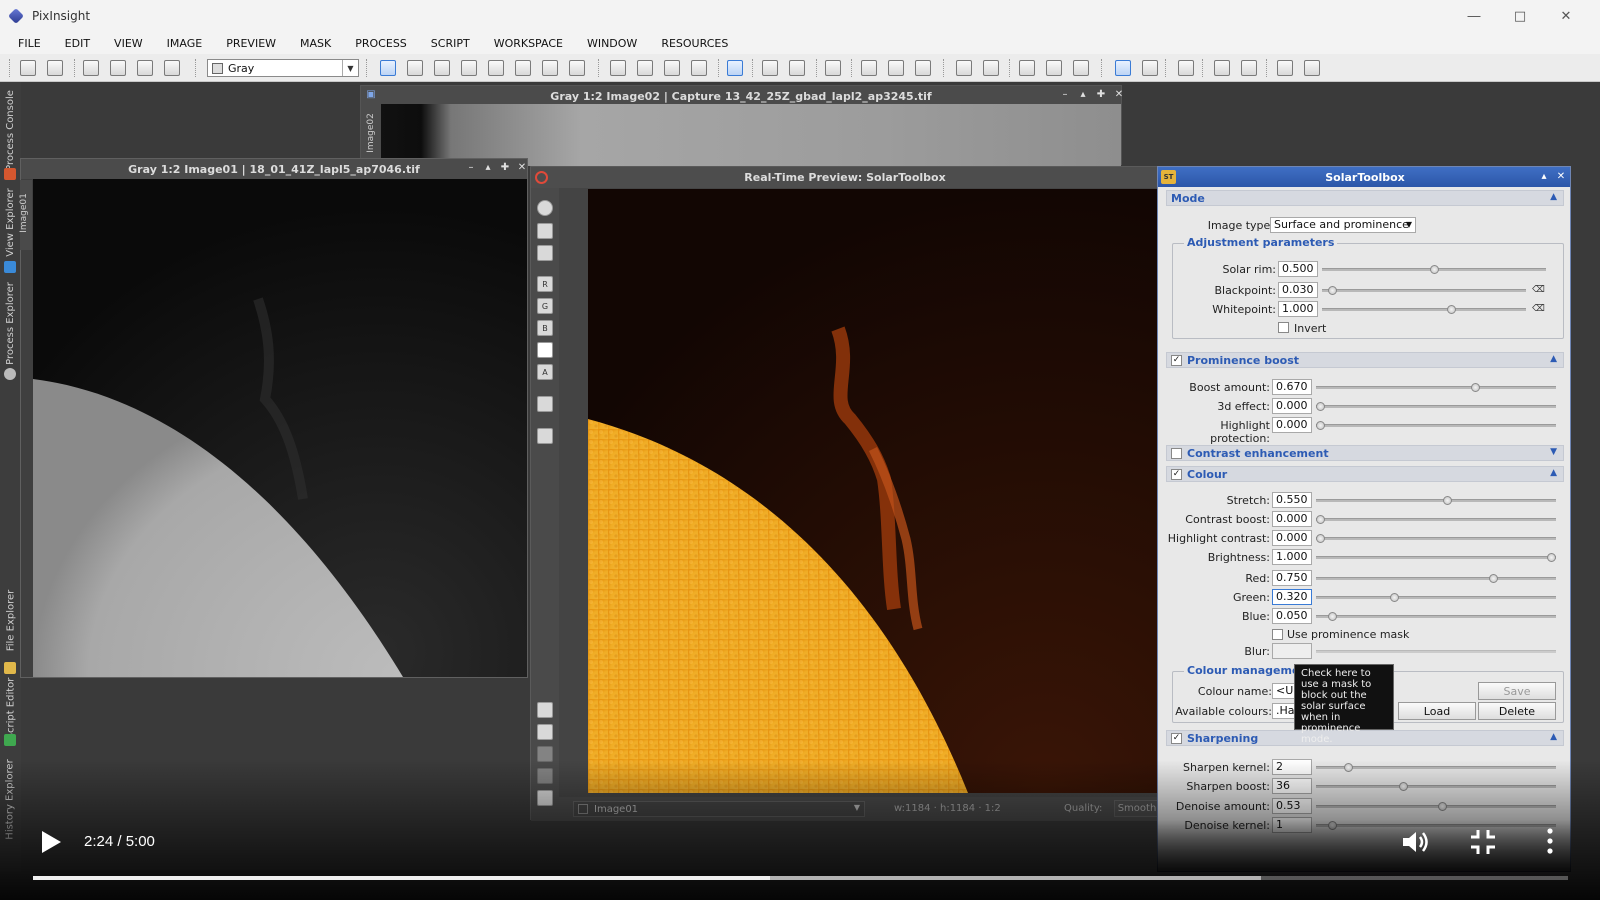 The image size is (1600, 900). Describe the element at coordinates (415, 68) in the screenshot. I see `zoom-in-icon` at that location.